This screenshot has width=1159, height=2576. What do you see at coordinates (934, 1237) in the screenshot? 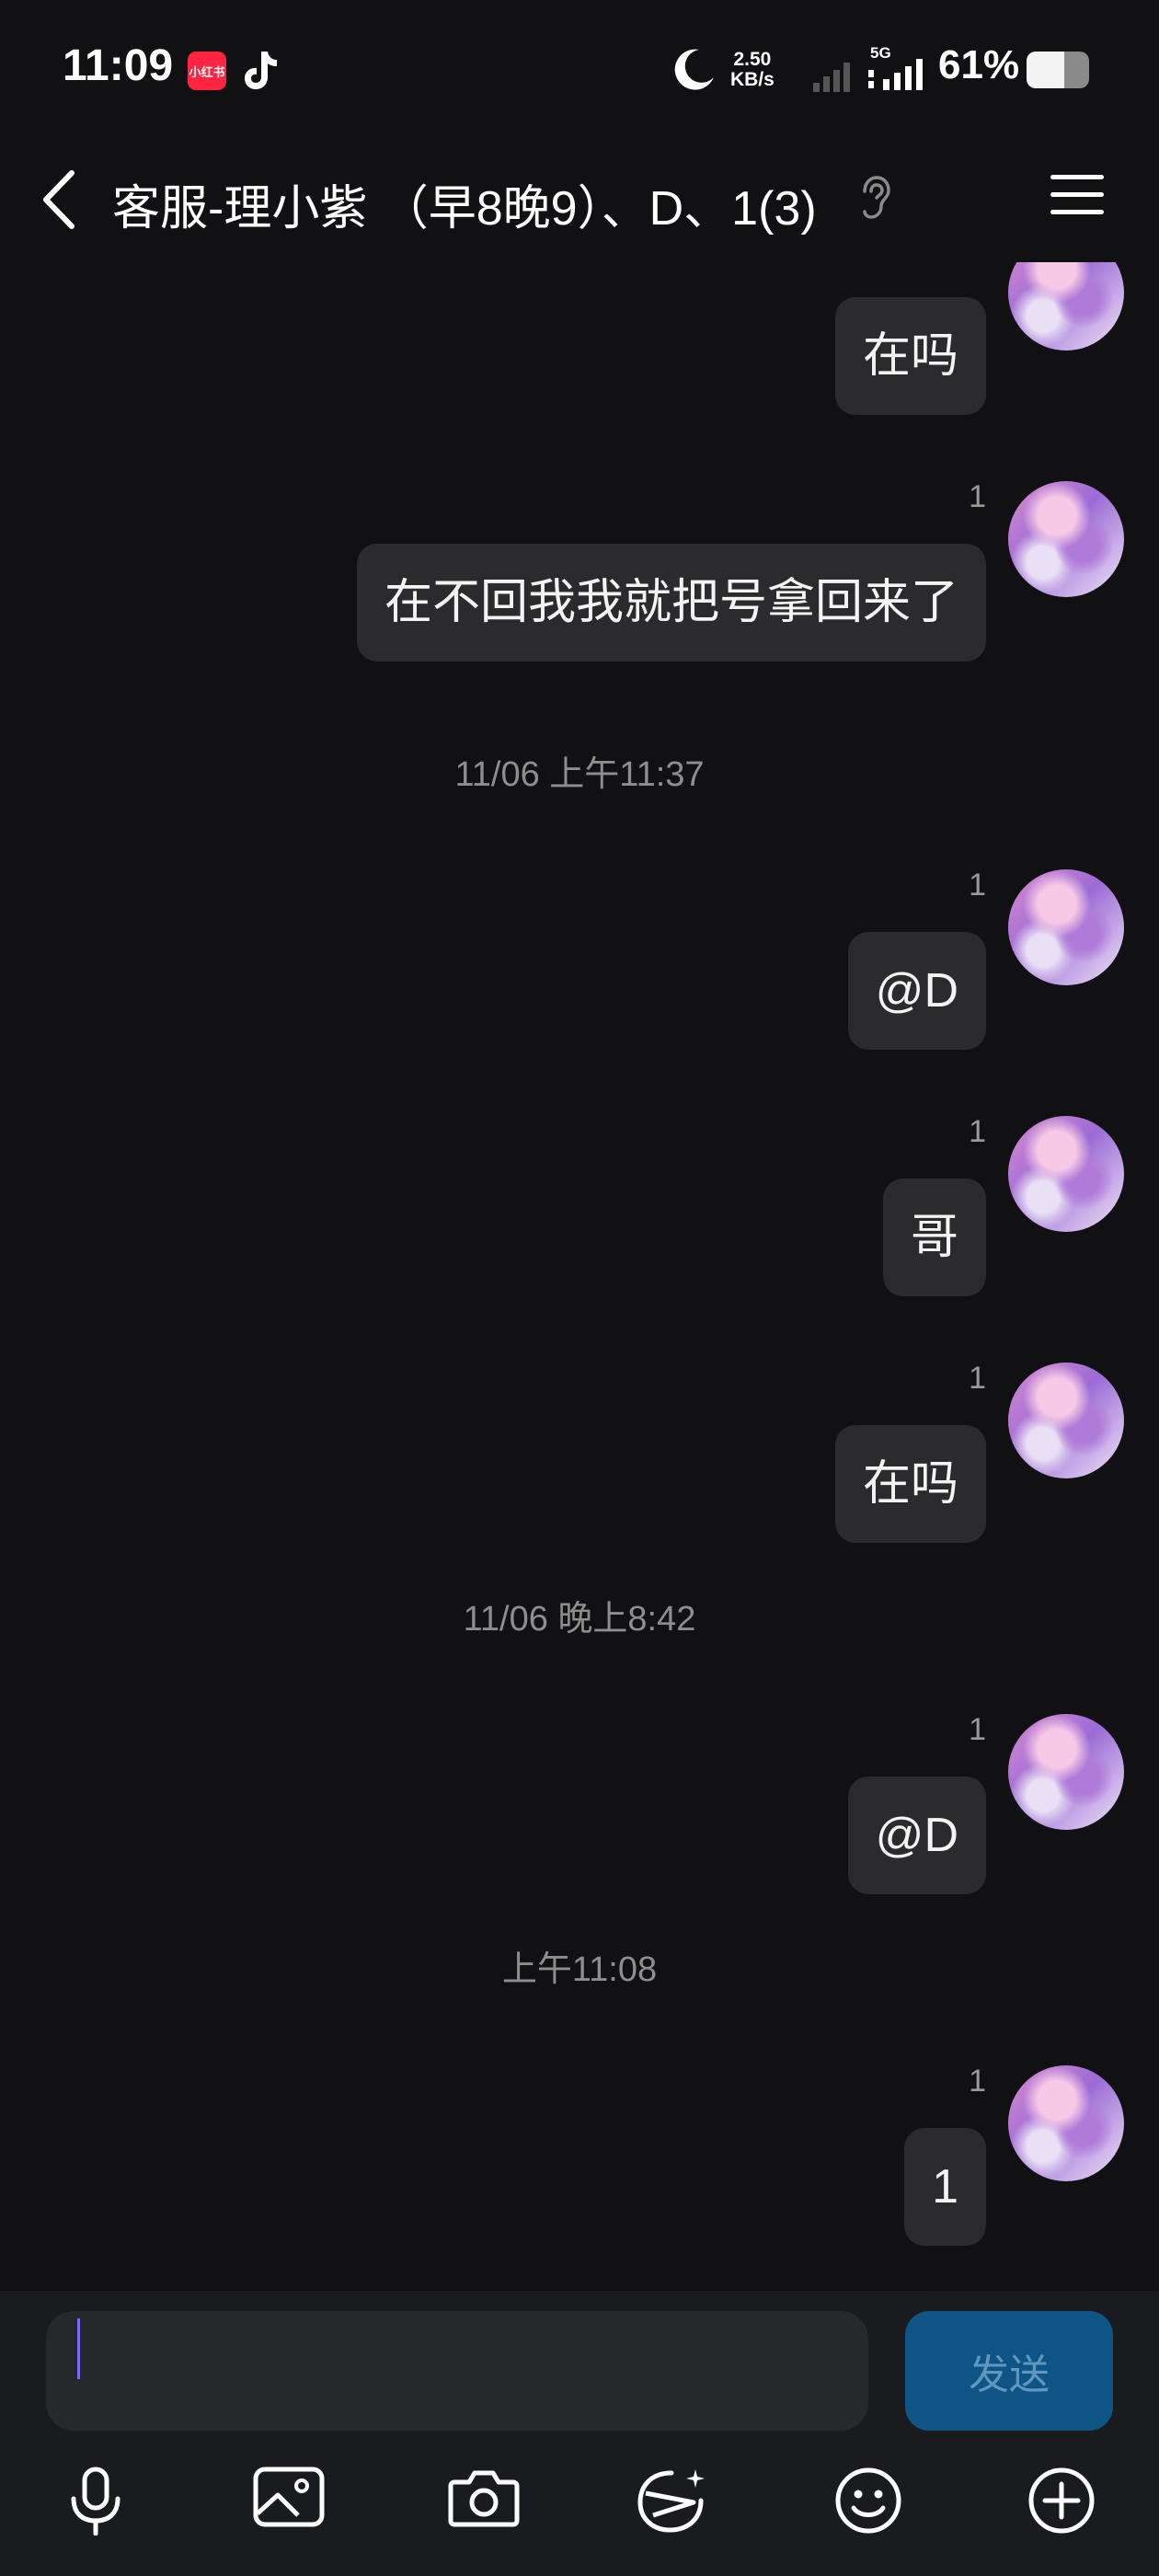
I see `message-bubble: 哥` at bounding box center [934, 1237].